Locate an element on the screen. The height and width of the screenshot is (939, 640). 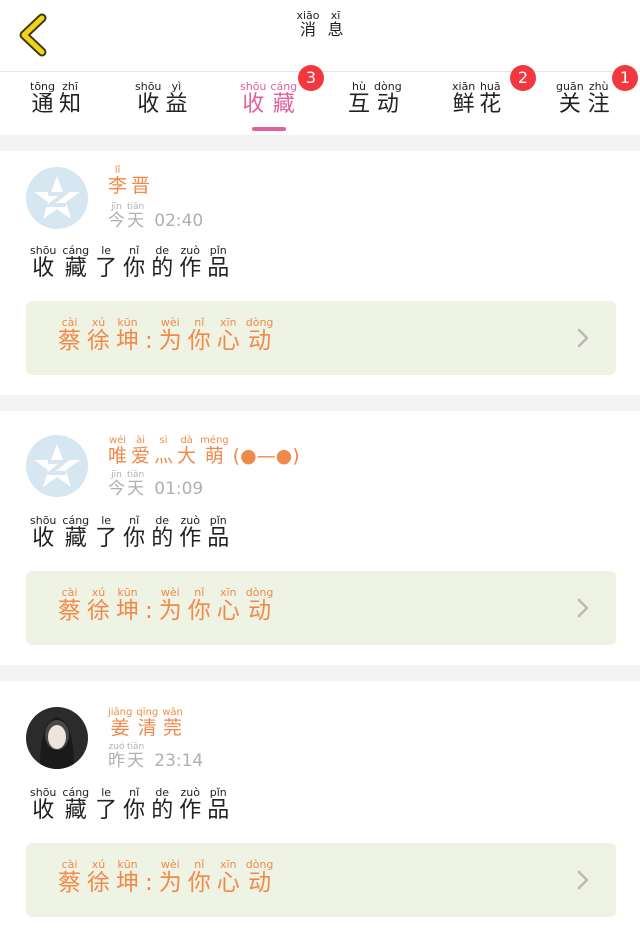
hanzi-char: 鲜 is located at coordinates (463, 104).